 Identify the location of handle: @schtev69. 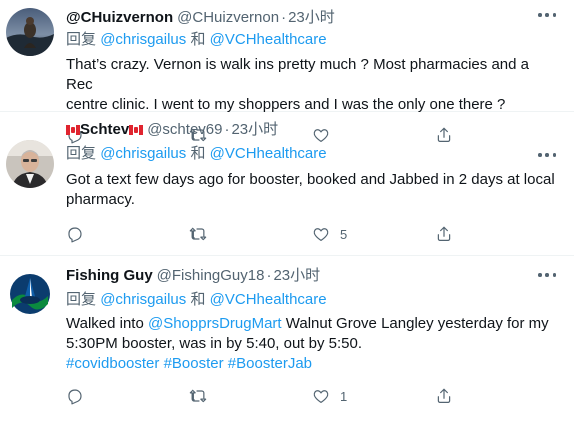
(184, 130).